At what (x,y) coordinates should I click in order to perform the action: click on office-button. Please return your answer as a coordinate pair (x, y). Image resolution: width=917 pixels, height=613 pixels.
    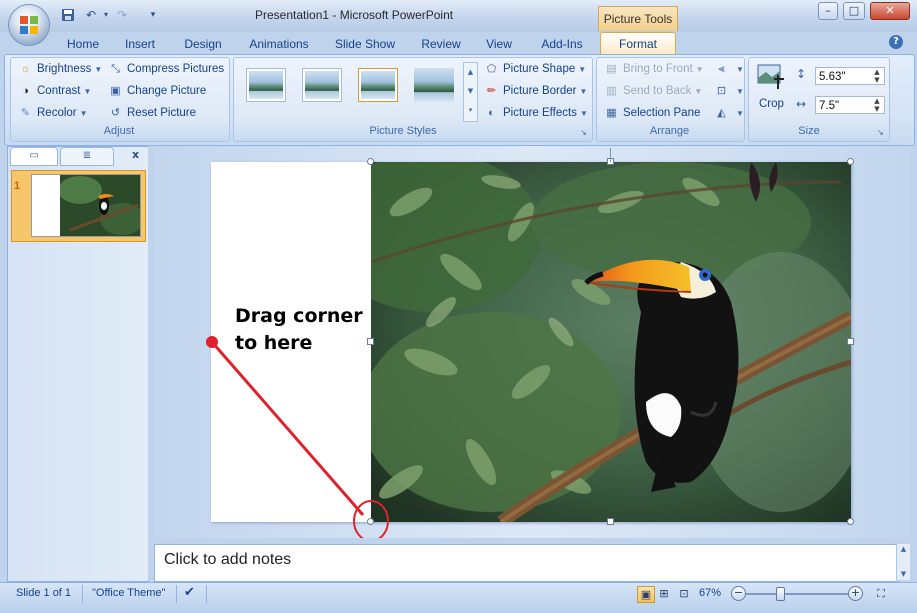
    Looking at the image, I should click on (29, 25).